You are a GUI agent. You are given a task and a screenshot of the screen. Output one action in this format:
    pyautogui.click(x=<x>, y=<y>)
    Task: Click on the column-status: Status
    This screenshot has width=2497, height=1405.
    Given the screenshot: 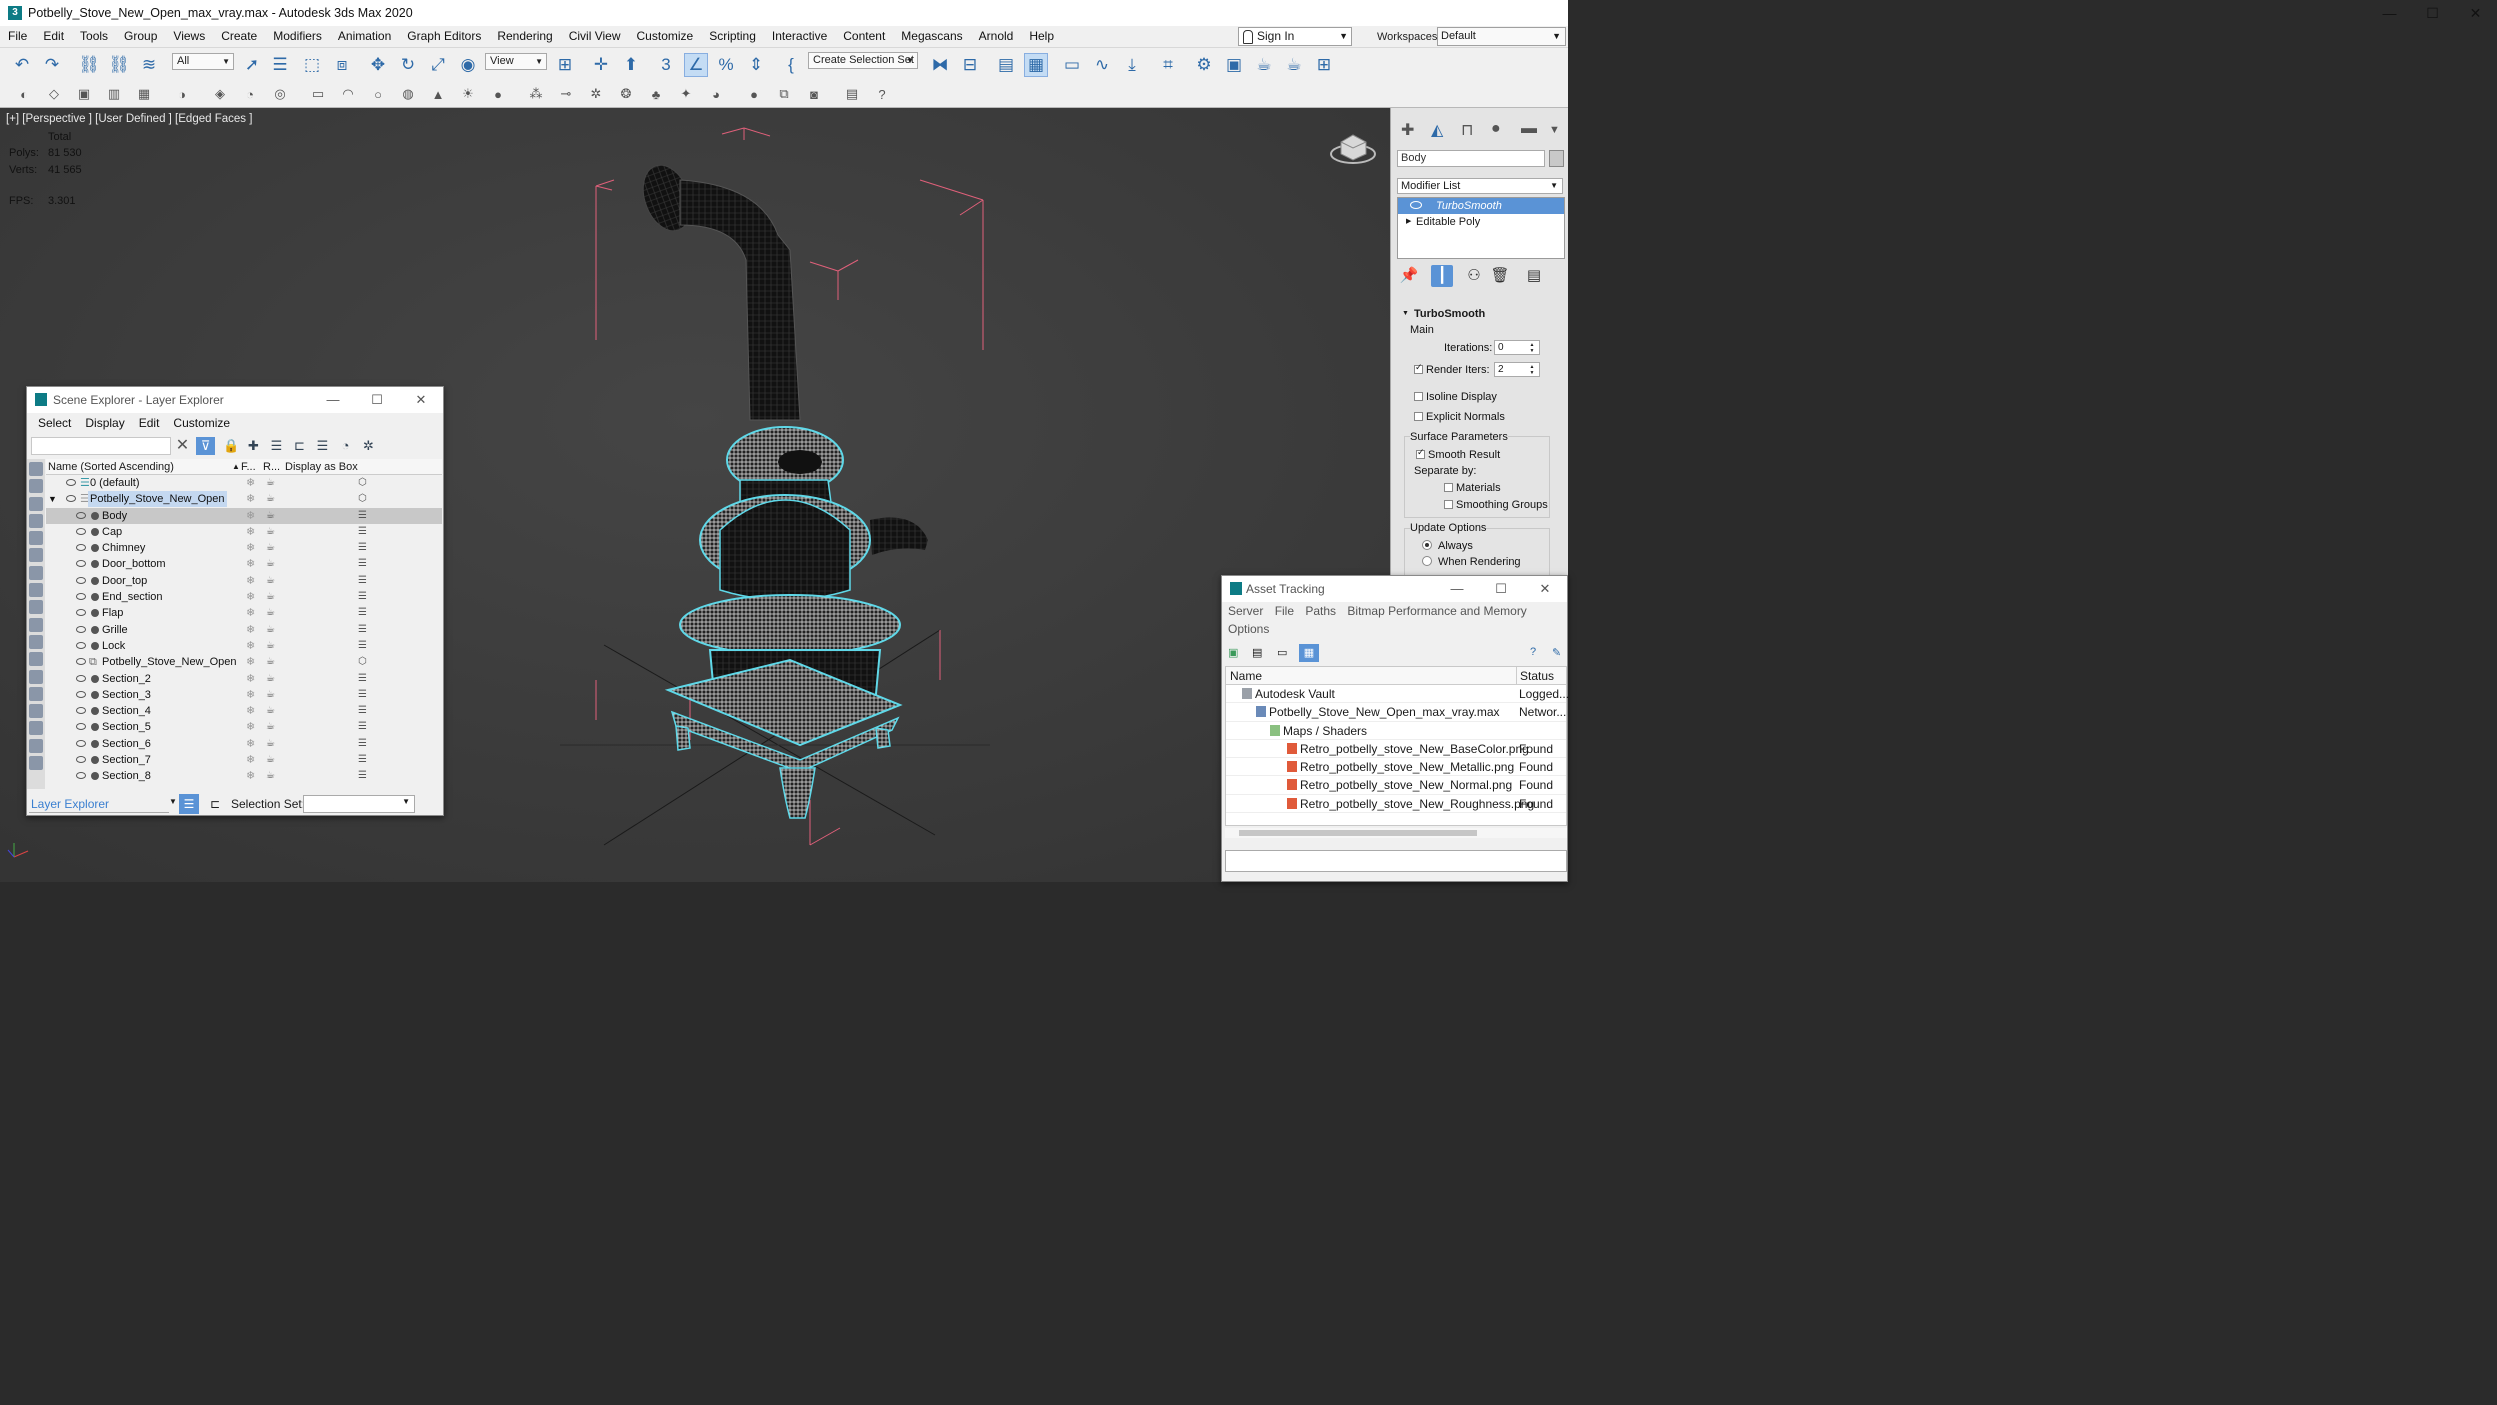 What is the action you would take?
    pyautogui.click(x=1535, y=676)
    